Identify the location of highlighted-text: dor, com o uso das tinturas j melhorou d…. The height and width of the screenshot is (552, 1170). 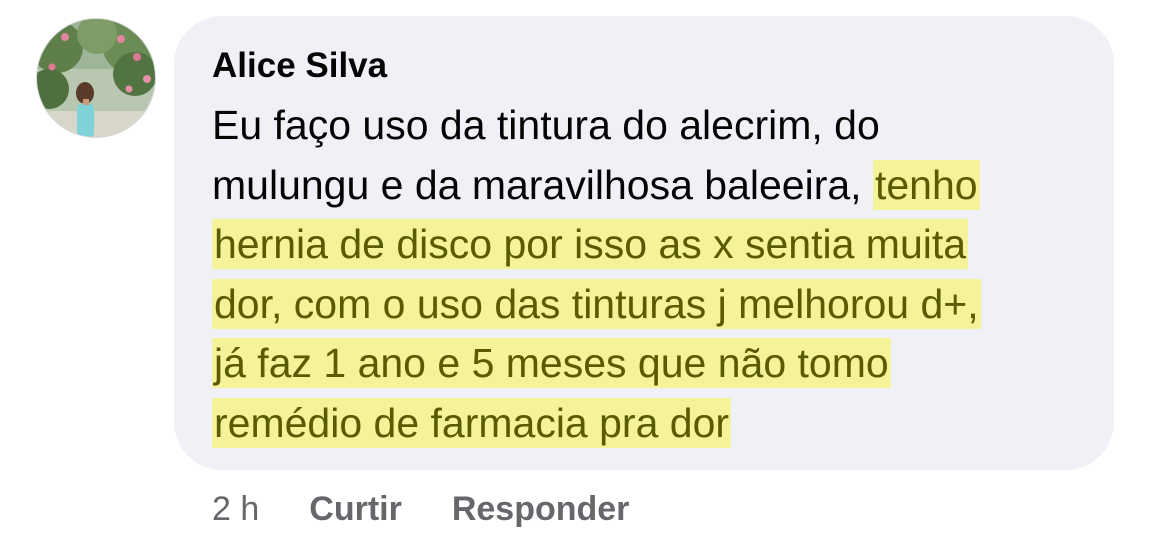
(596, 303).